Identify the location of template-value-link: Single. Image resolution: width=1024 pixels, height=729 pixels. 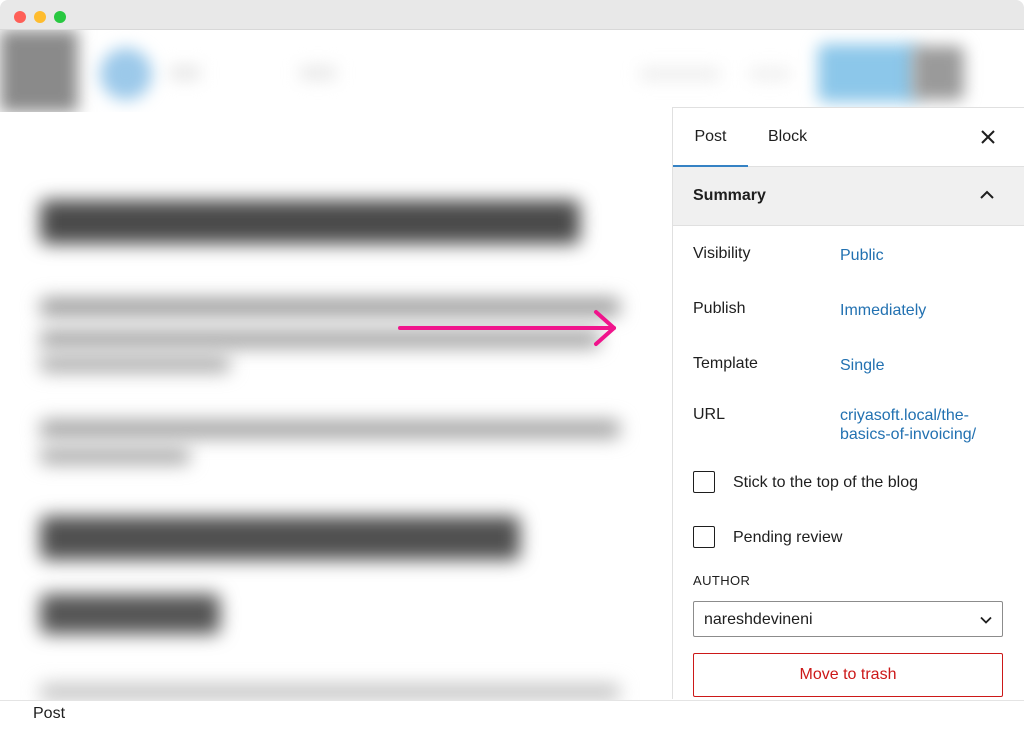
(862, 365).